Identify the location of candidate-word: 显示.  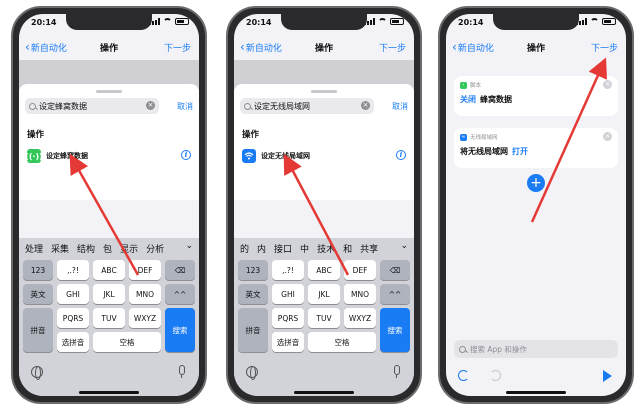
(129, 248).